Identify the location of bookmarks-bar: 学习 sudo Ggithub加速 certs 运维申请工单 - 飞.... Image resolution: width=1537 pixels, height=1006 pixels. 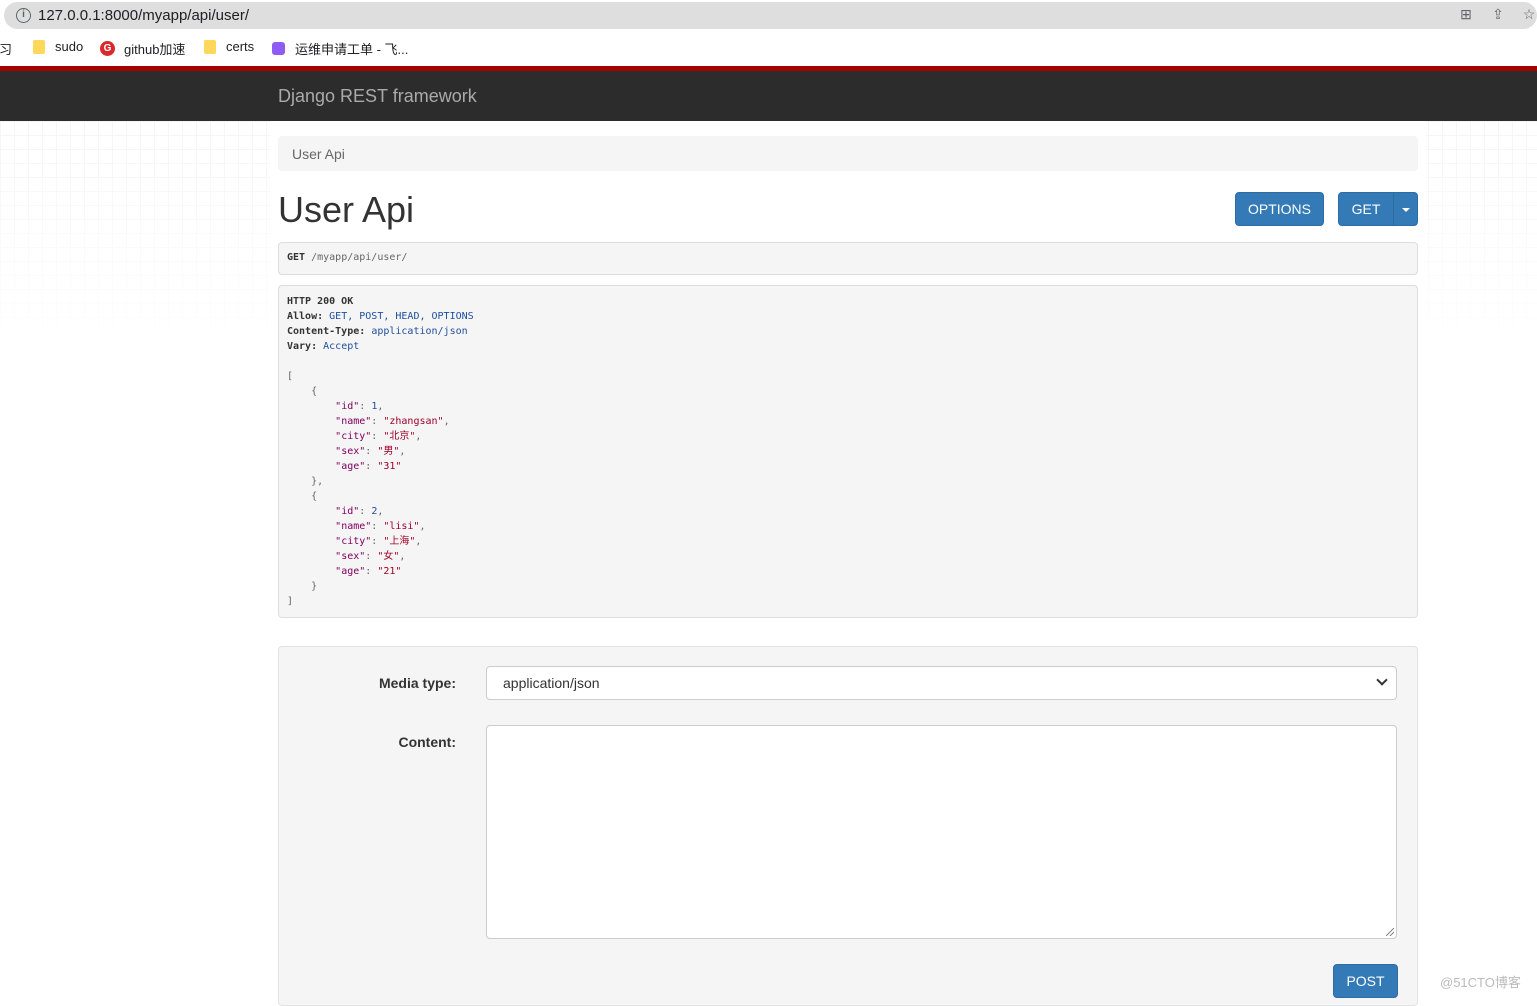
(768, 47).